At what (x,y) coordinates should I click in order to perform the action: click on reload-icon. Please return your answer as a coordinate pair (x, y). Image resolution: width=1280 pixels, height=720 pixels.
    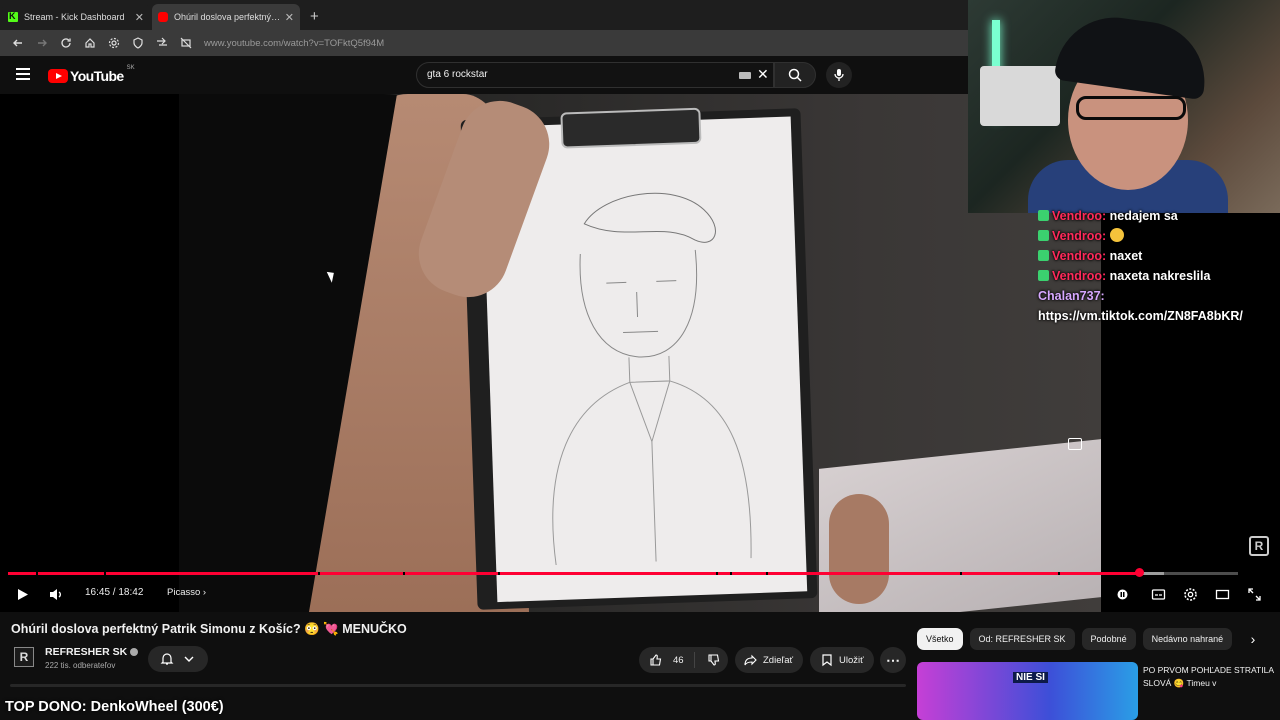
    Looking at the image, I should click on (66, 43).